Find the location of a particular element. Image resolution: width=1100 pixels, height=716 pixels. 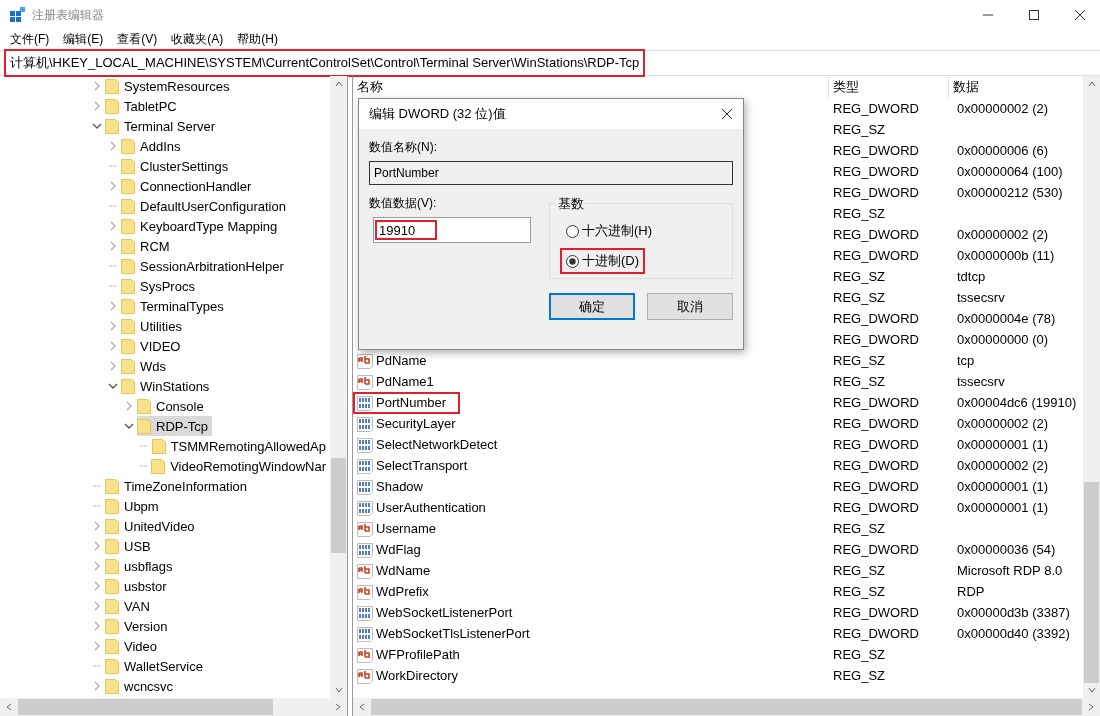

value-name: PdName1 is located at coordinates (395, 381).